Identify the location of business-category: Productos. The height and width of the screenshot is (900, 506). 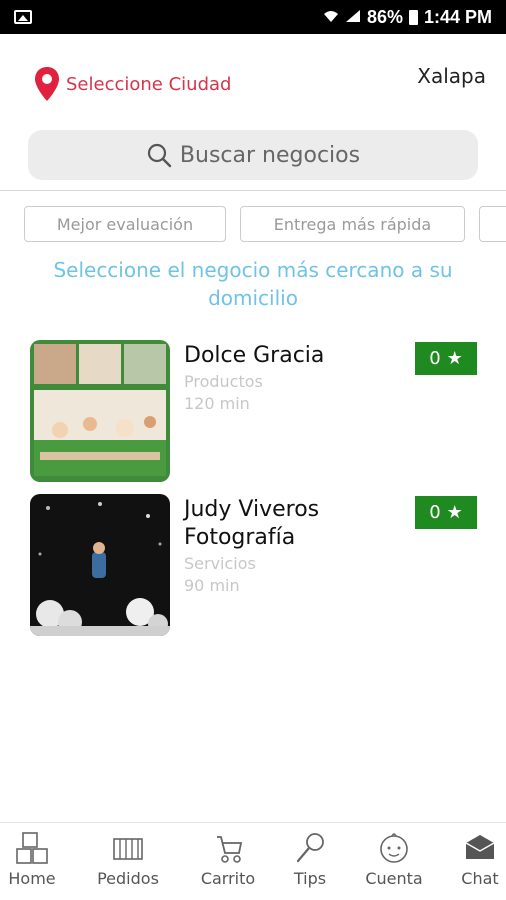
(223, 381).